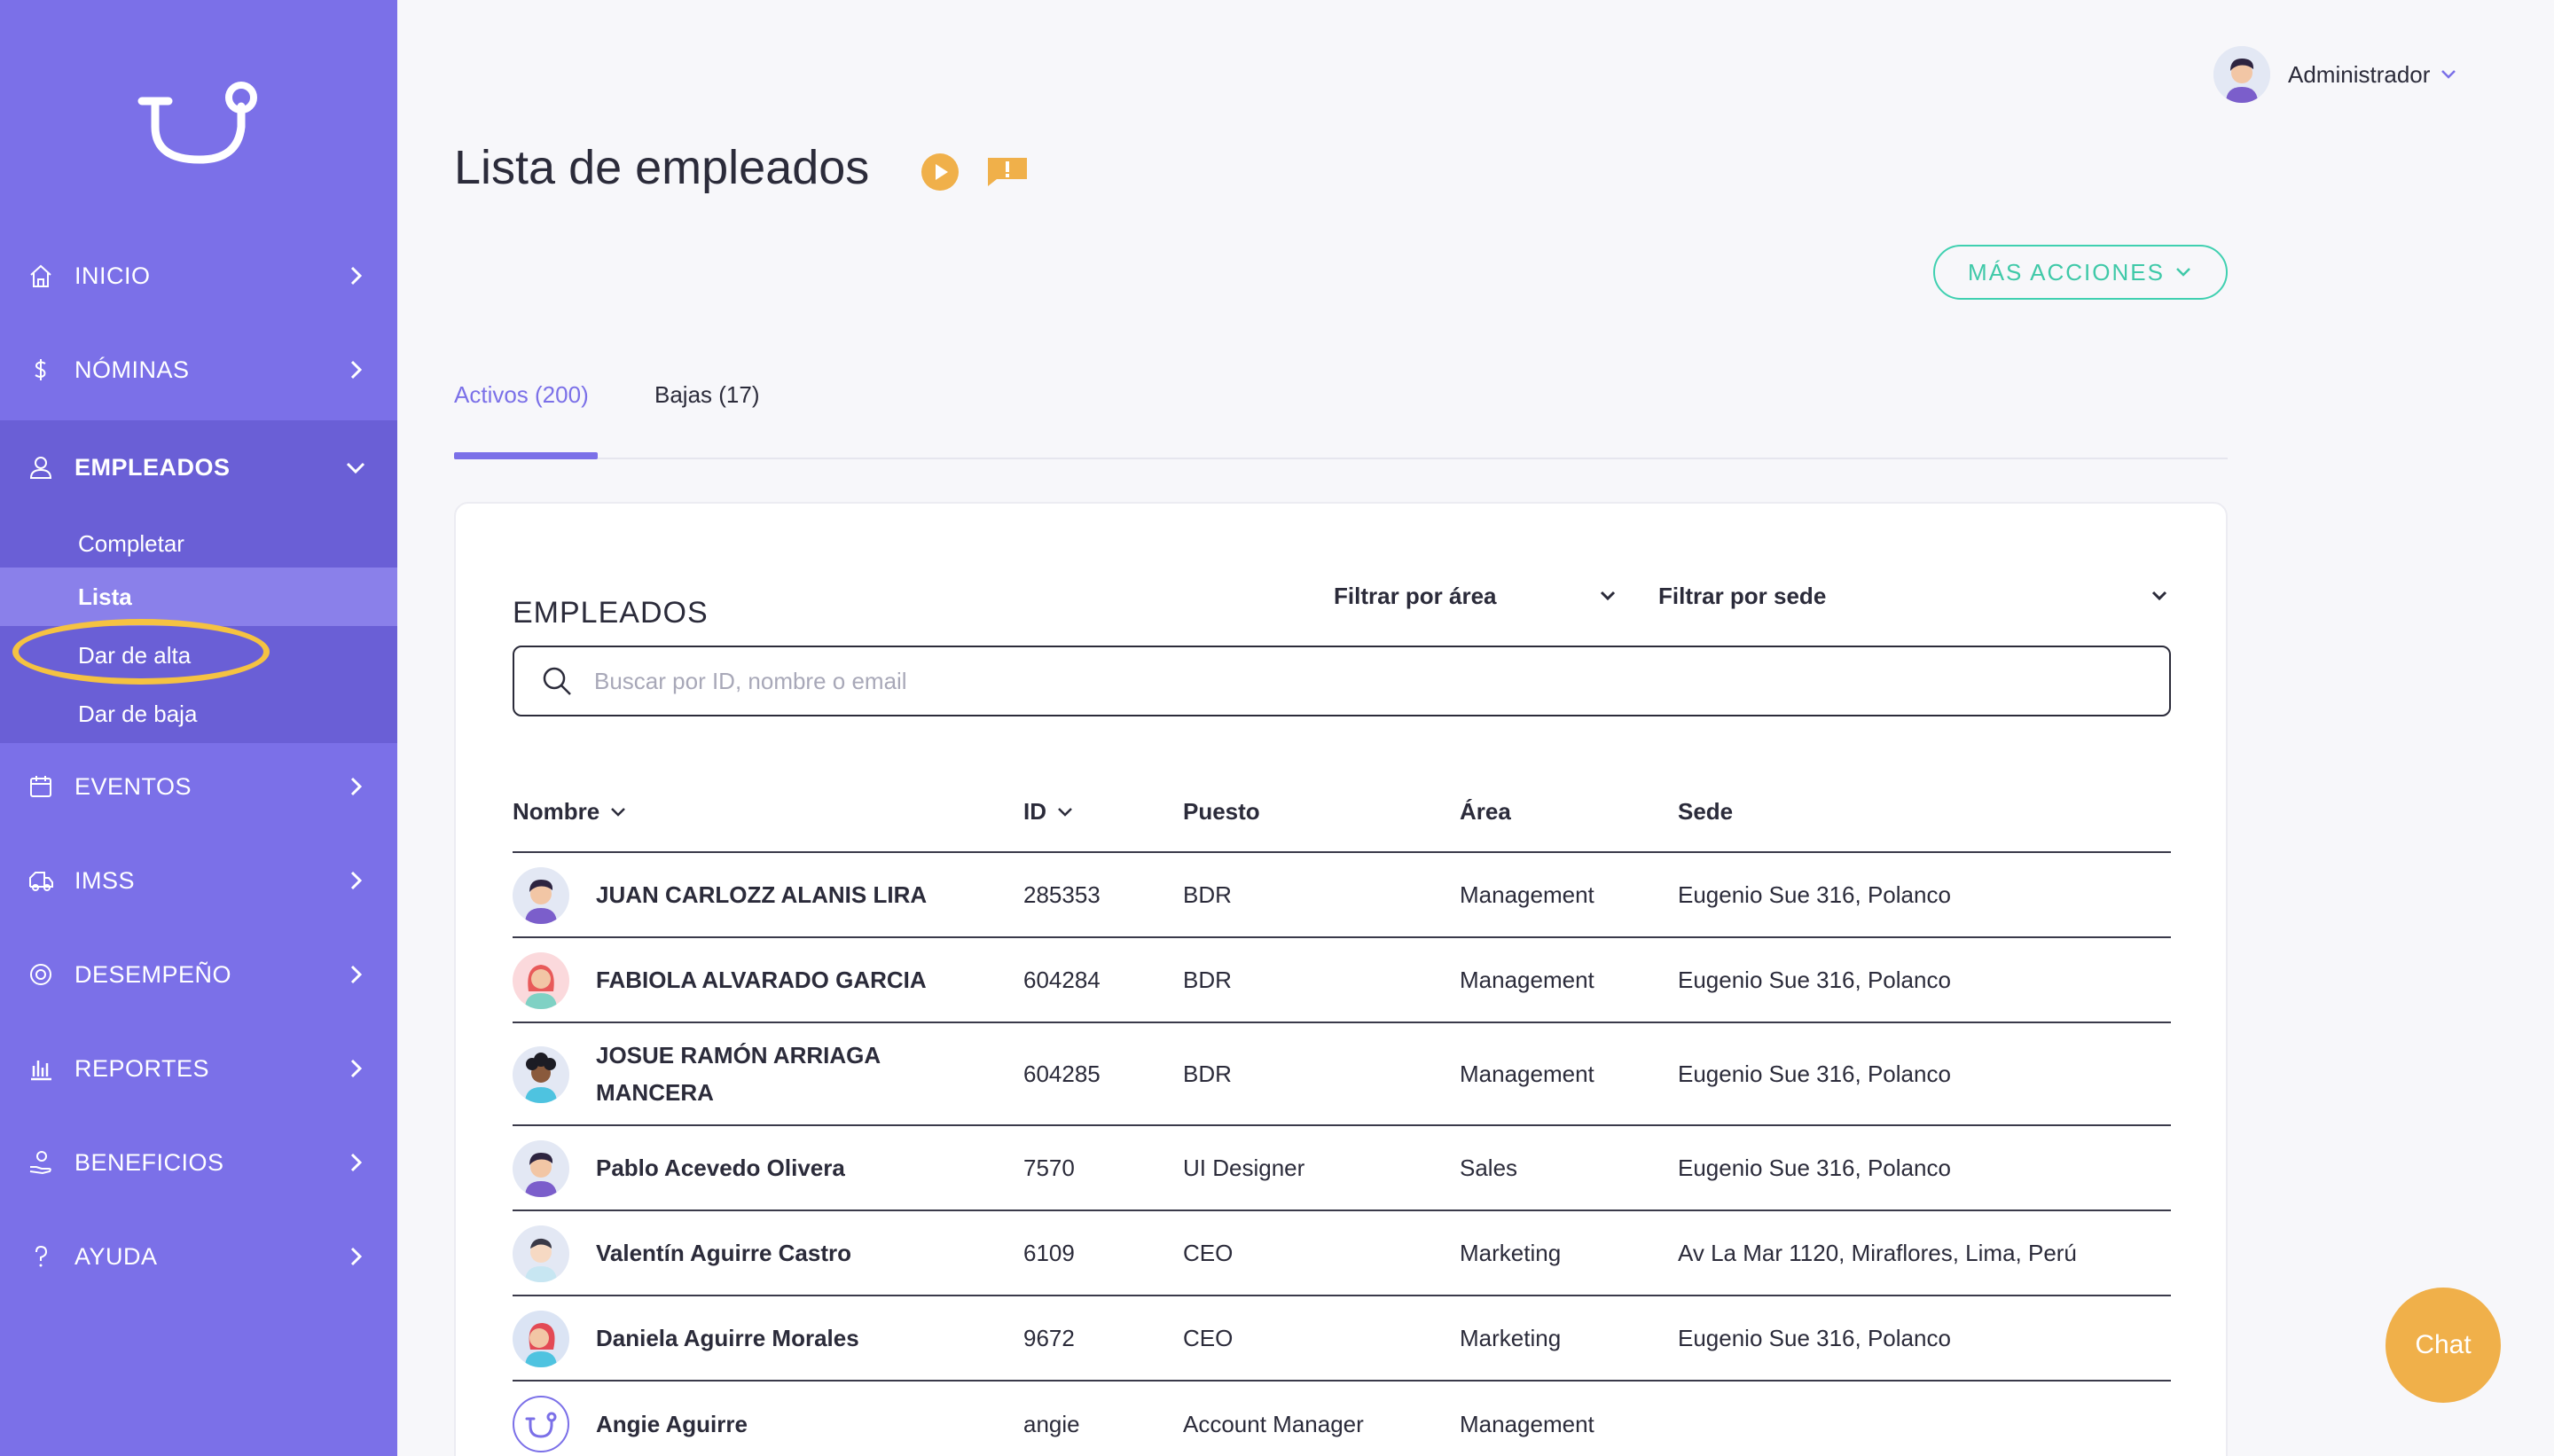 The width and height of the screenshot is (2554, 1456). What do you see at coordinates (940, 172) in the screenshot?
I see `play-video-icon` at bounding box center [940, 172].